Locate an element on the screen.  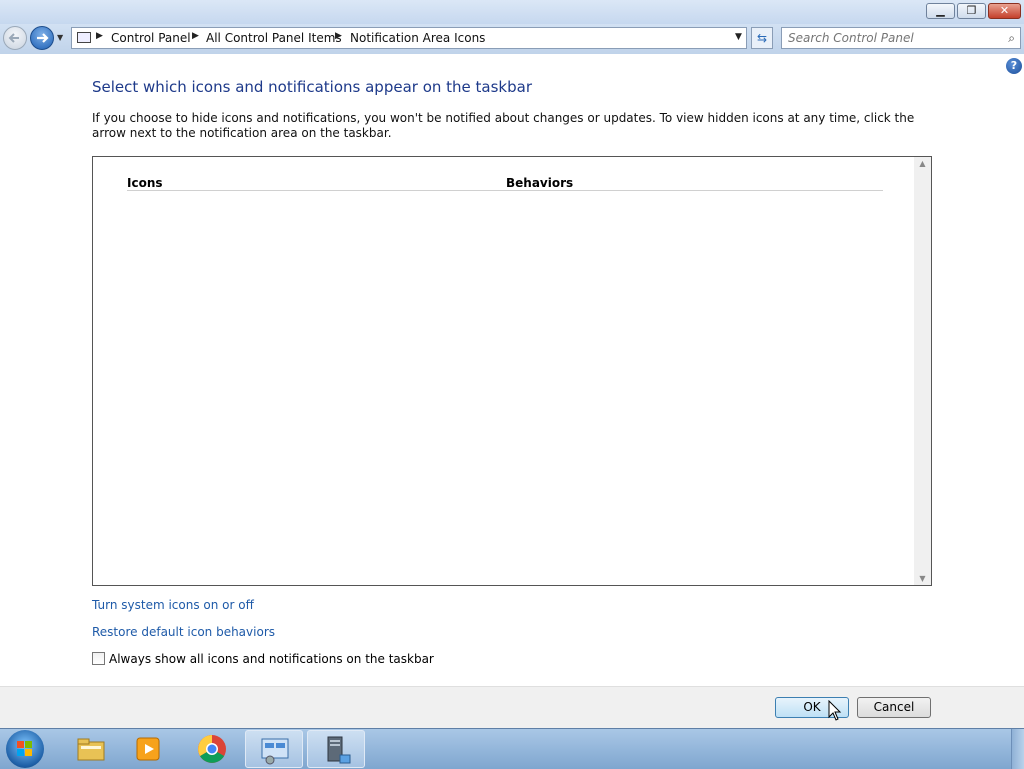
search-icon: ⌕ is located at coordinates (1011, 38).